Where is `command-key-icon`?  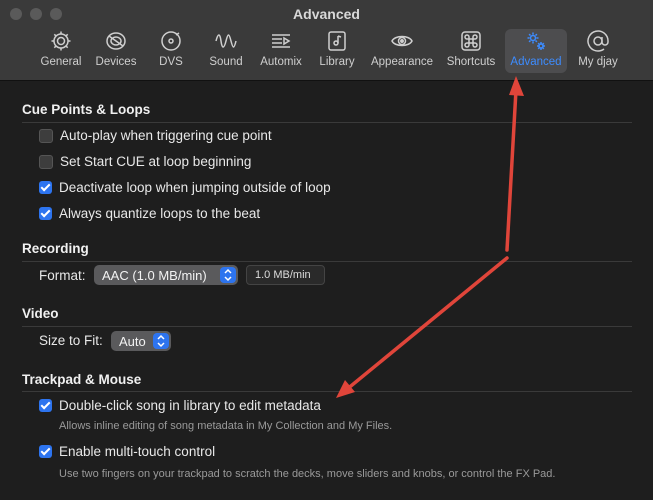 command-key-icon is located at coordinates (471, 41).